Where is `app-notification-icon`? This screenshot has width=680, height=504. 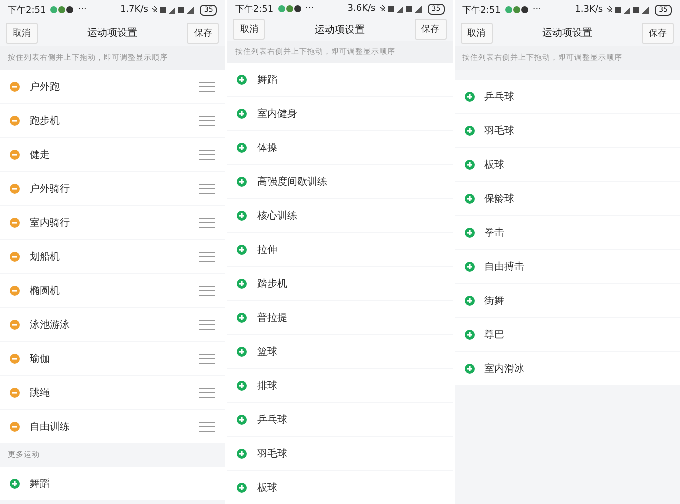 app-notification-icon is located at coordinates (62, 10).